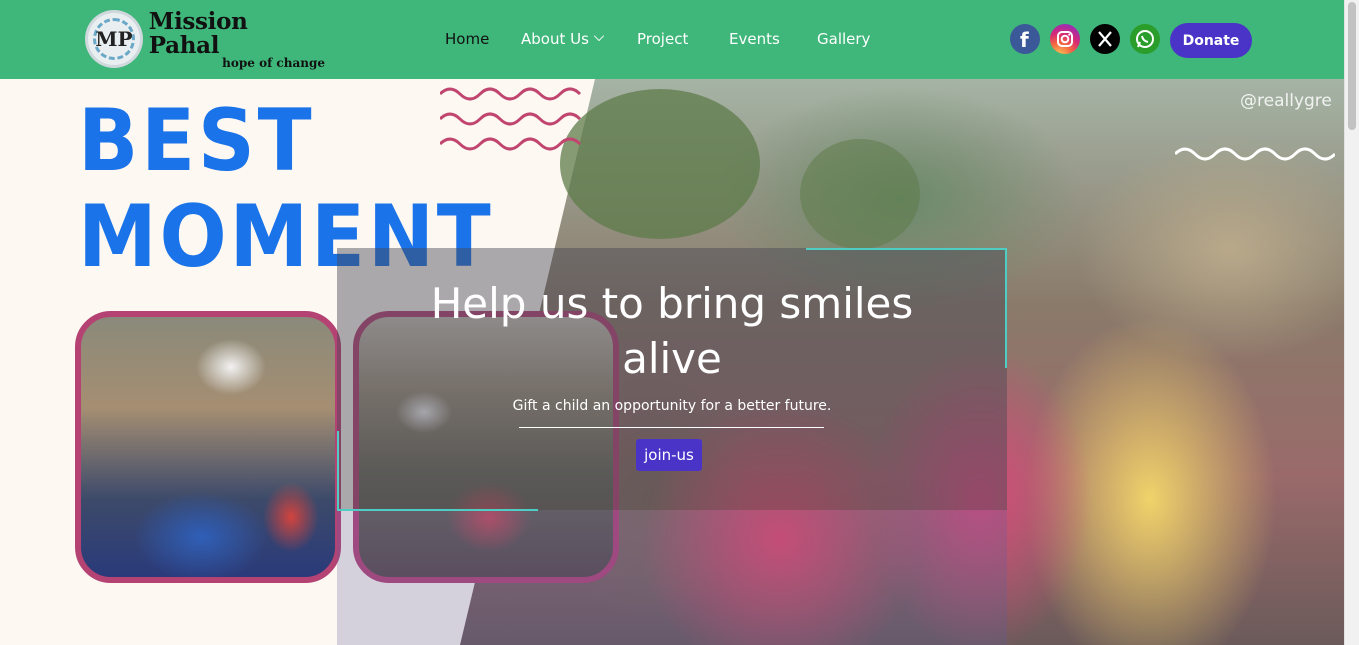  I want to click on hero-headline-line1: Help us to bring smiles, so click(672, 303).